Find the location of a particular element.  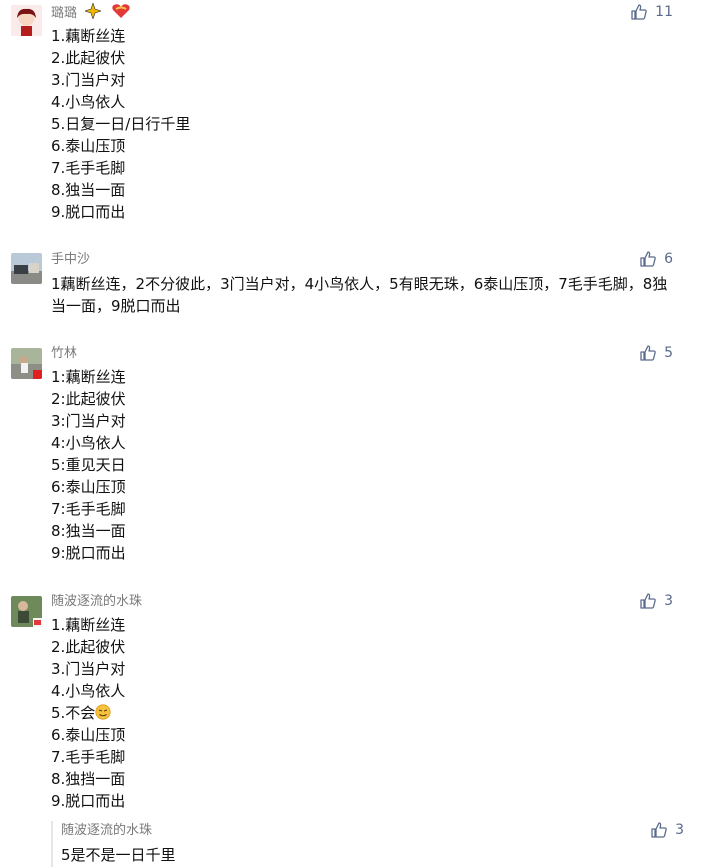

heart-icon is located at coordinates (121, 11).